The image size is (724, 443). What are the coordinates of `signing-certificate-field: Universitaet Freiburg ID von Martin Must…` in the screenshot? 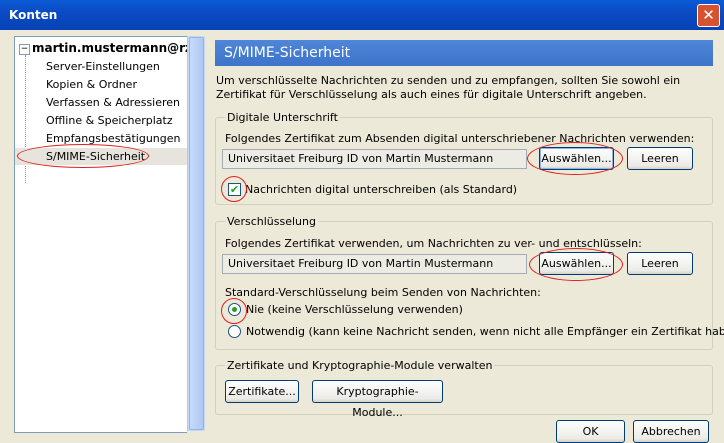 It's located at (374, 159).